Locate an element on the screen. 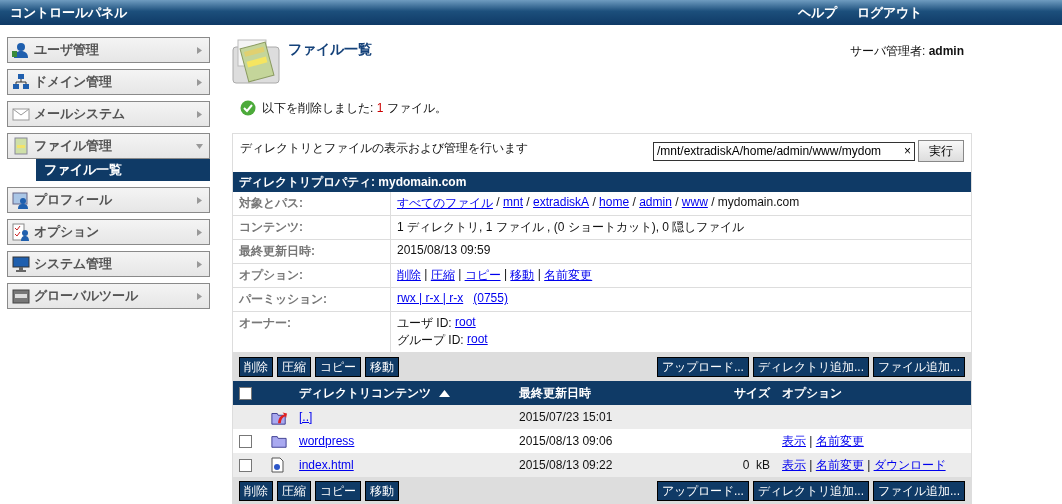 Image resolution: width=1062 pixels, height=504 pixels. profile-icon is located at coordinates (21, 200).